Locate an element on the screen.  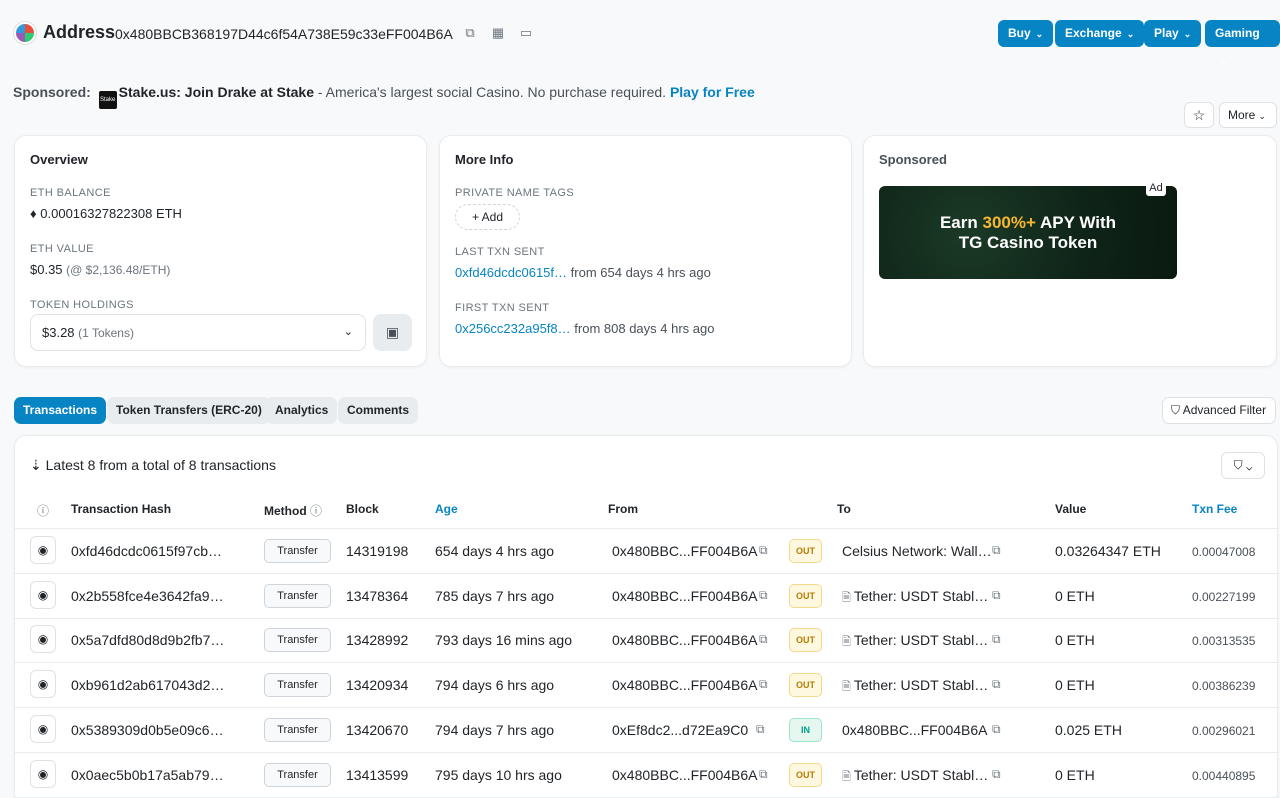
private-name-tags-label: PRIVATE NAME TAGS is located at coordinates (515, 193).